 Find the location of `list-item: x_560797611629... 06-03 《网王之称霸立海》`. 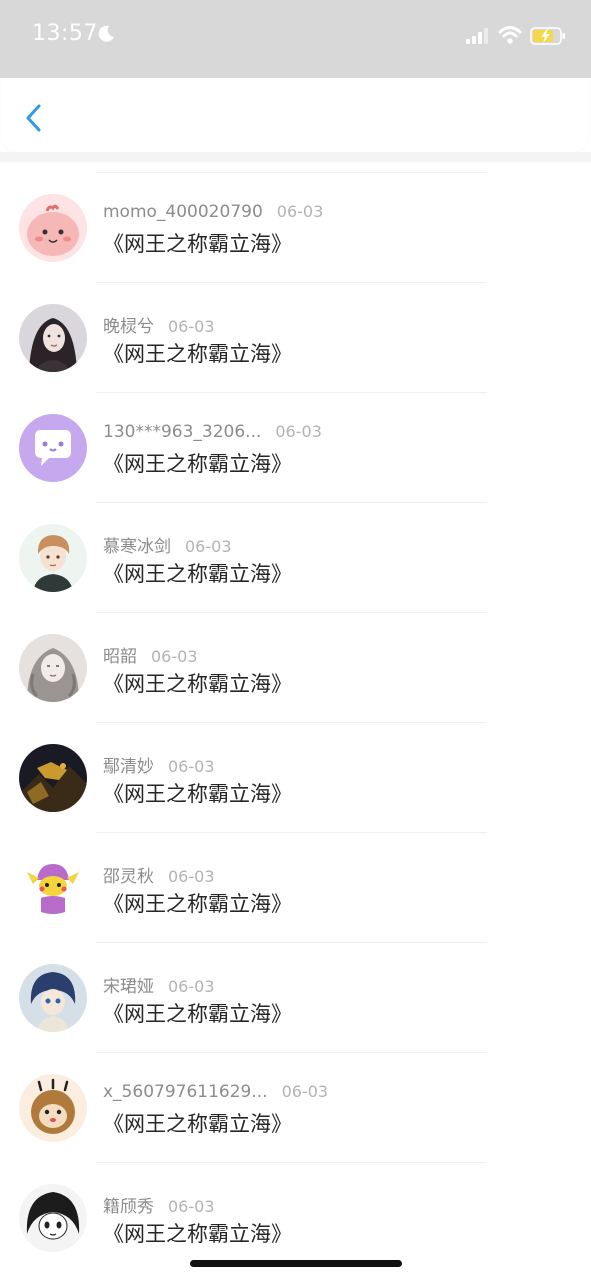

list-item: x_560797611629... 06-03 《网王之称霸立海》 is located at coordinates (295, 1097).